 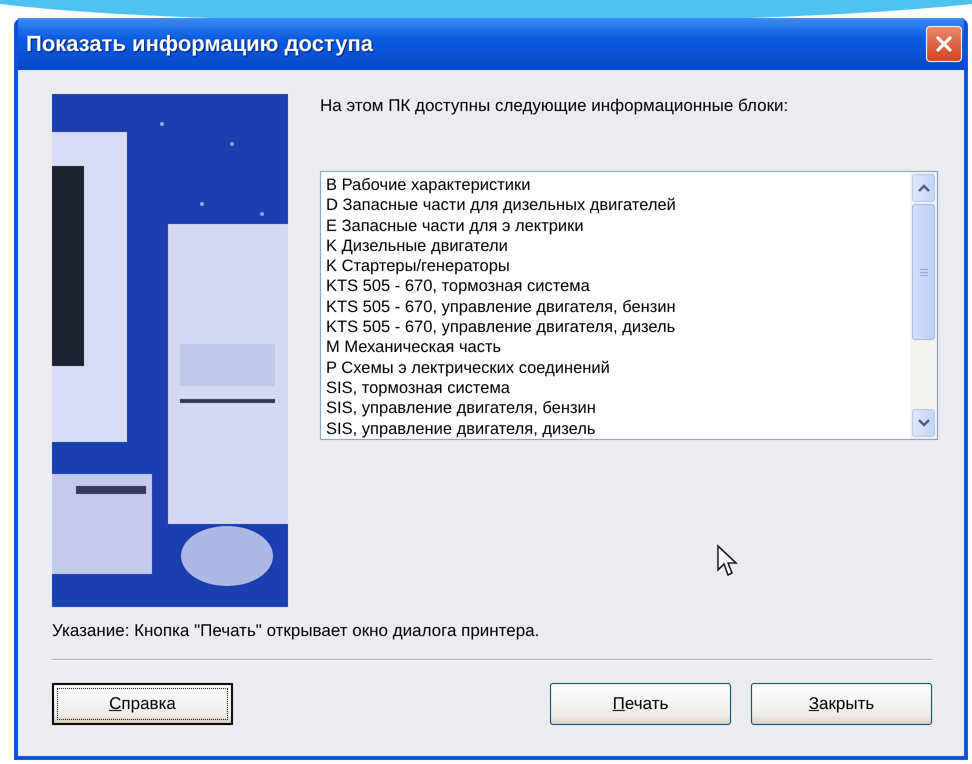 I want to click on list-item: SIS, управление двигателя, дизель, so click(x=618, y=428).